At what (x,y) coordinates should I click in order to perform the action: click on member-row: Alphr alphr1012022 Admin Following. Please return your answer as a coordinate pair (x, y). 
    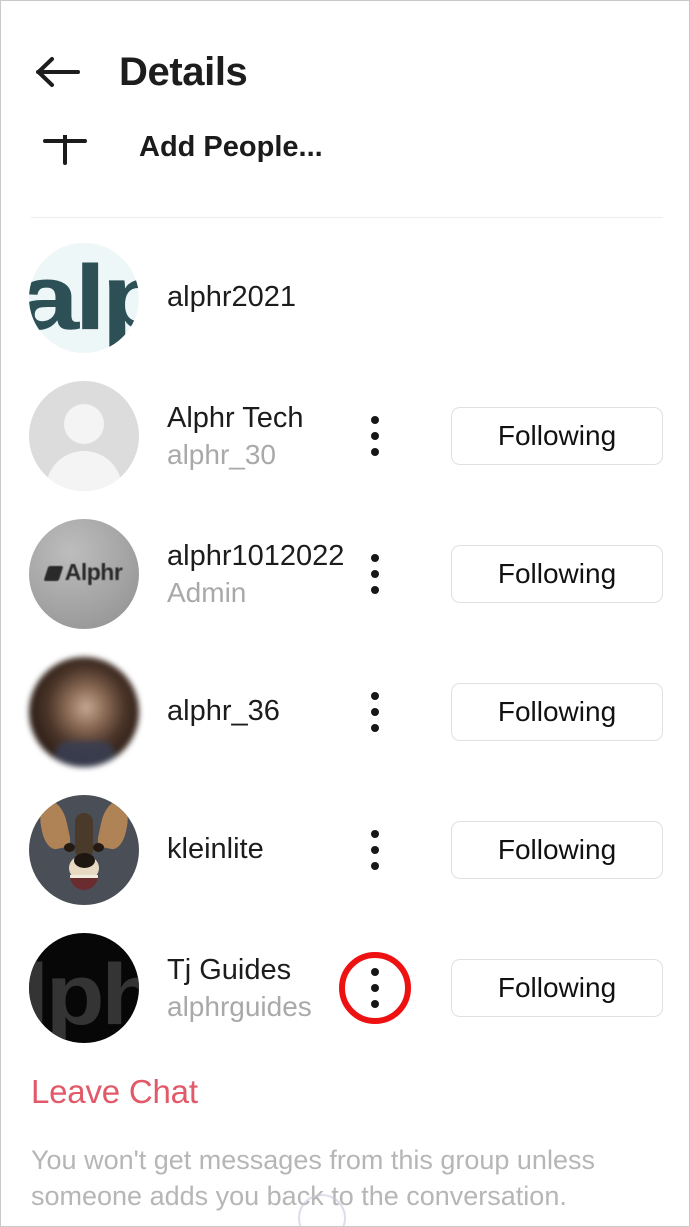
    Looking at the image, I should click on (345, 574).